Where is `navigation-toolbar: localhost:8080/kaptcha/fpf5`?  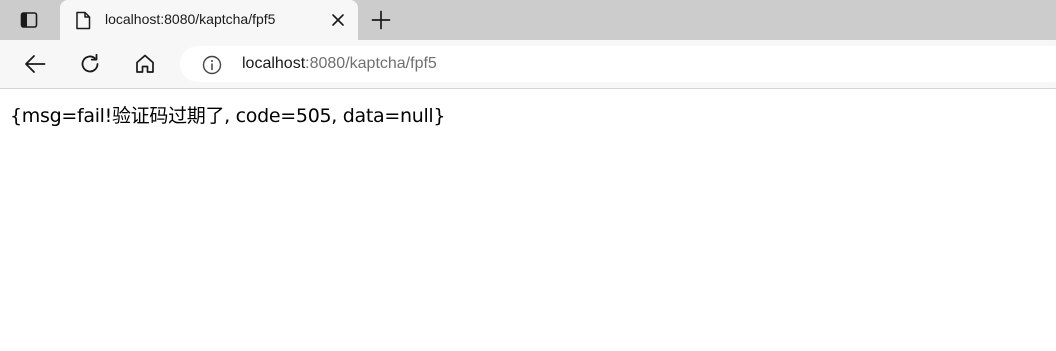 navigation-toolbar: localhost:8080/kaptcha/fpf5 is located at coordinates (528, 64).